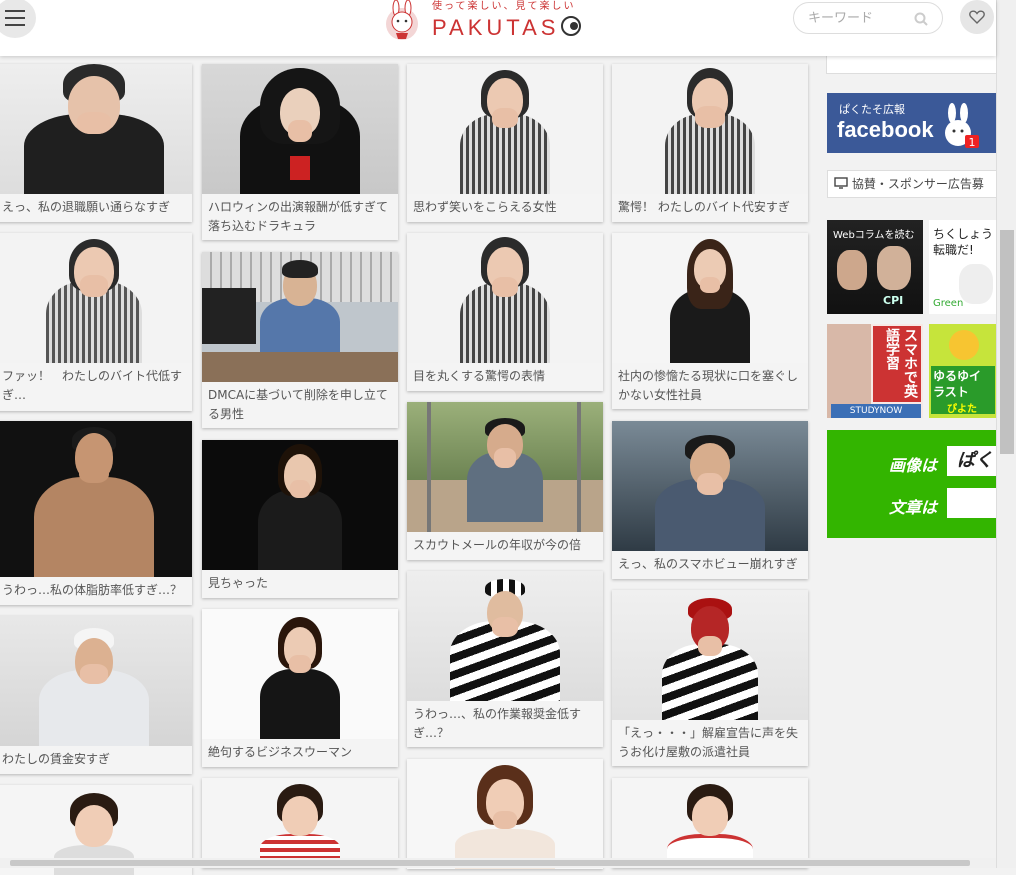  Describe the element at coordinates (858, 18) in the screenshot. I see `search-input` at that location.